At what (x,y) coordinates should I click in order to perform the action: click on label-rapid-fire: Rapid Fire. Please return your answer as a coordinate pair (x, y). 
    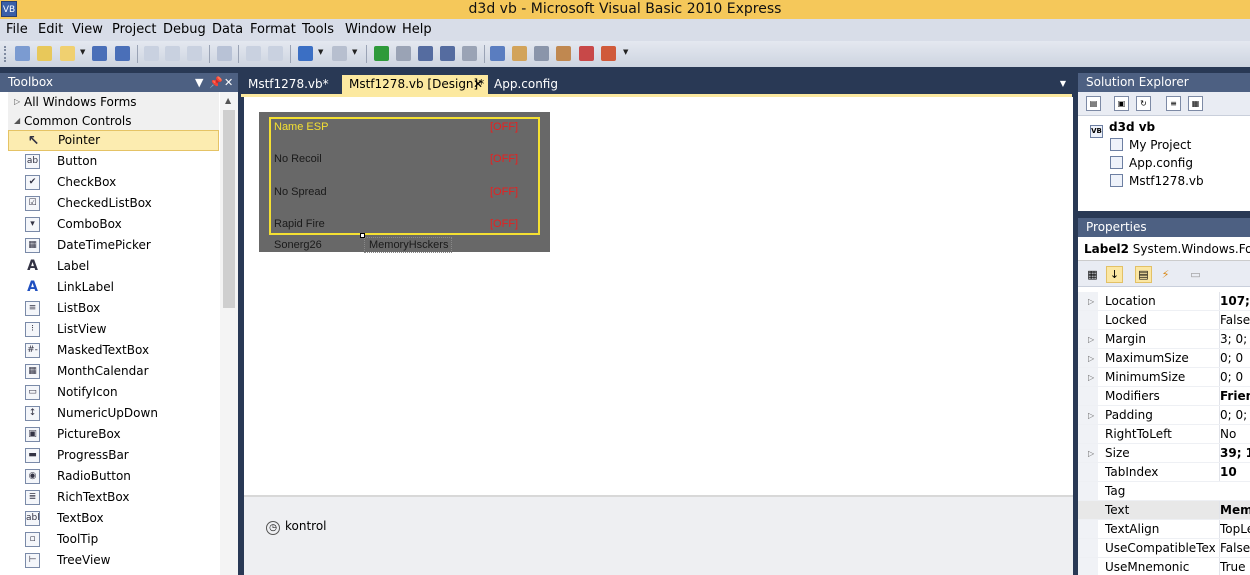
    Looking at the image, I should click on (299, 224).